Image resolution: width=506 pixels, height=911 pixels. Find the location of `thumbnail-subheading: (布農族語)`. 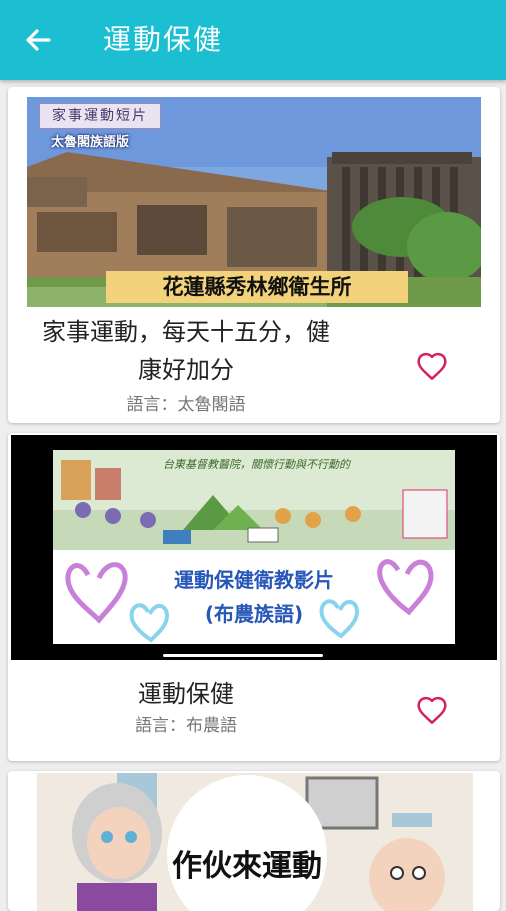

thumbnail-subheading: (布農族語) is located at coordinates (254, 614).